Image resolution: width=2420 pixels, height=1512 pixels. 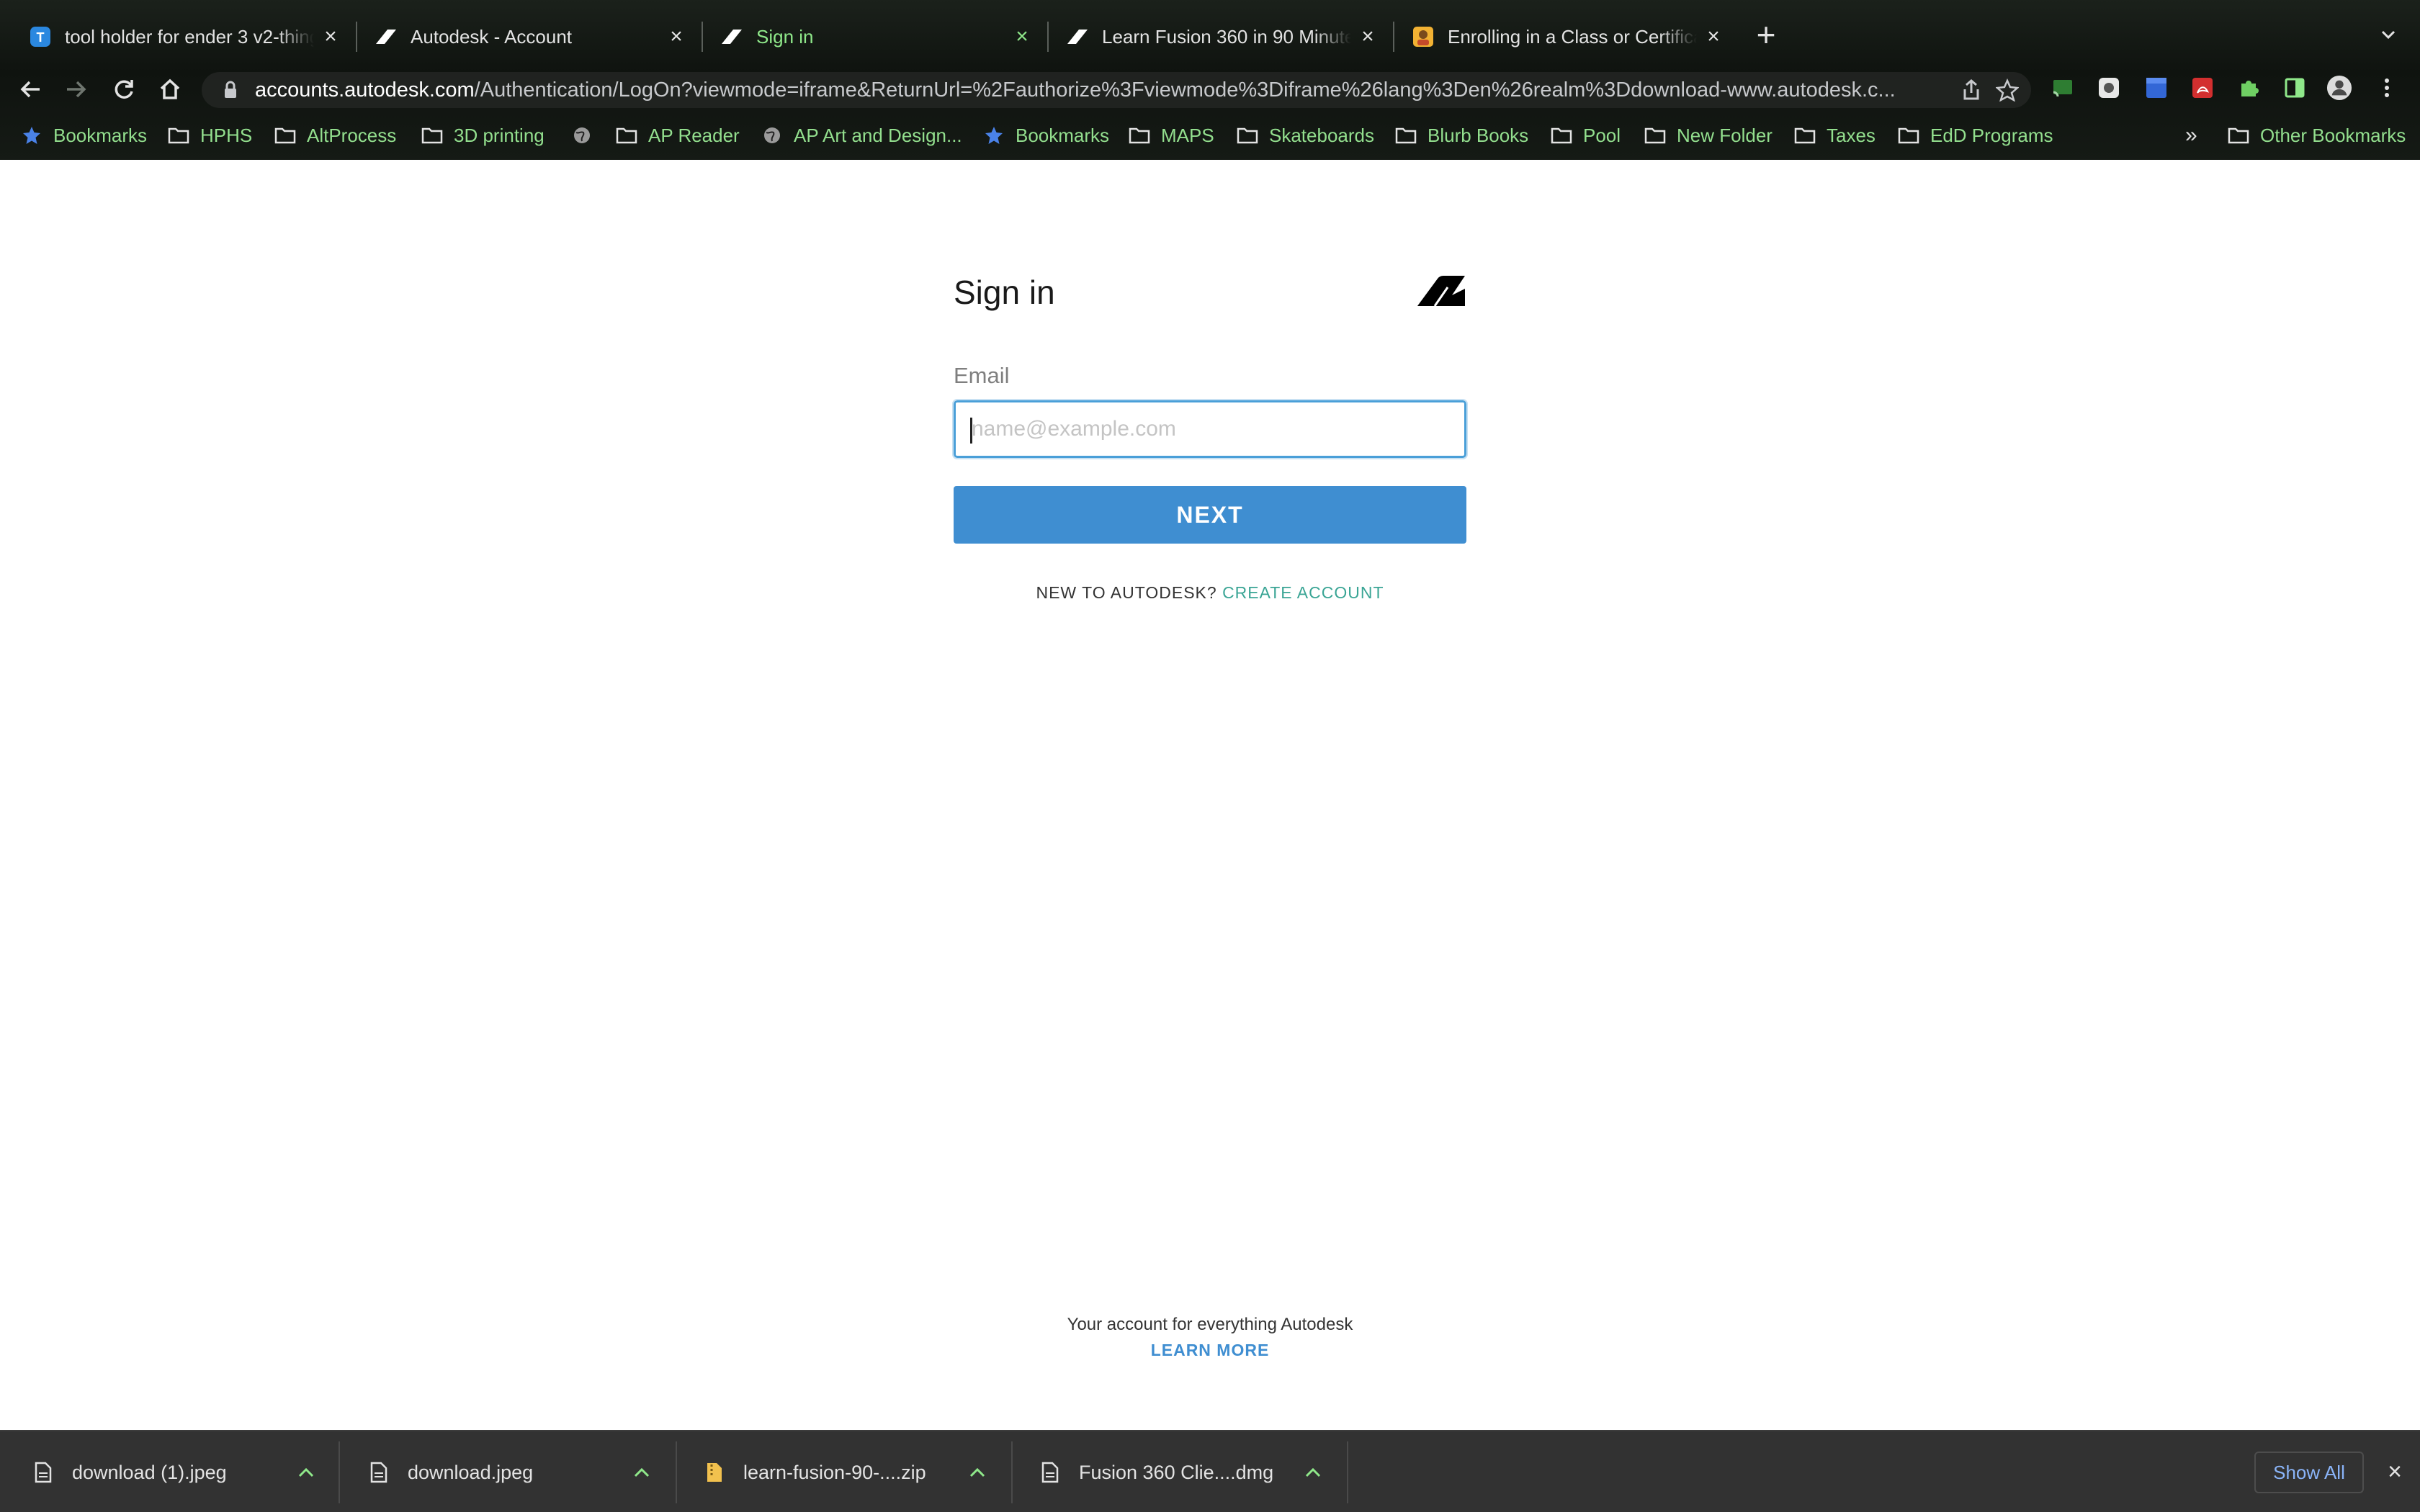 What do you see at coordinates (1971, 90) in the screenshot?
I see `share-icon` at bounding box center [1971, 90].